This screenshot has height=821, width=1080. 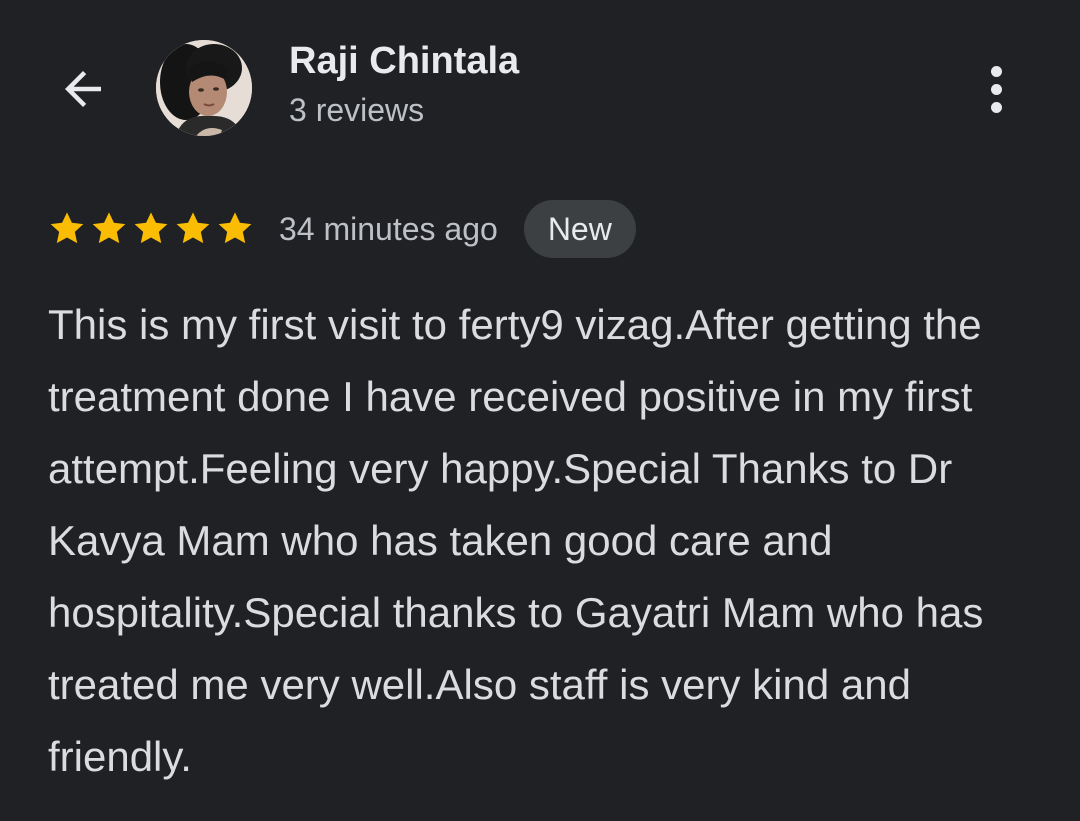 What do you see at coordinates (388, 228) in the screenshot?
I see `review-timestamp: 34 minutes ago` at bounding box center [388, 228].